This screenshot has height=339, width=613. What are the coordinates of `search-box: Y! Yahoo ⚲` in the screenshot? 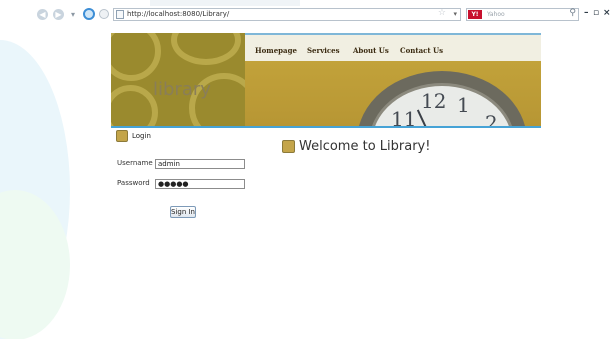 It's located at (522, 14).